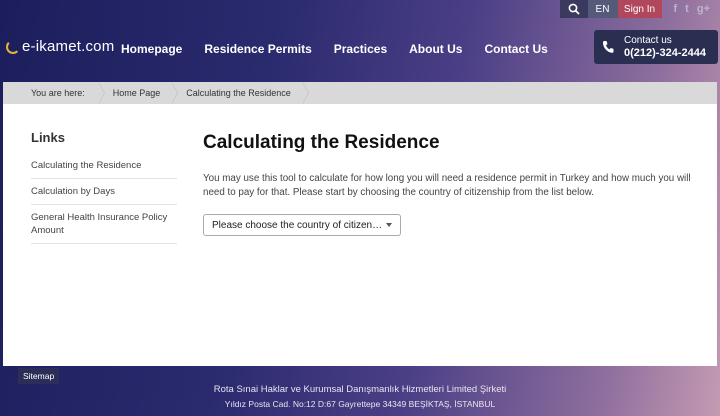 This screenshot has width=720, height=416. Describe the element at coordinates (104, 224) in the screenshot. I see `sidebar-item-health-insurance: General Health Insurance Policy Amount` at that location.